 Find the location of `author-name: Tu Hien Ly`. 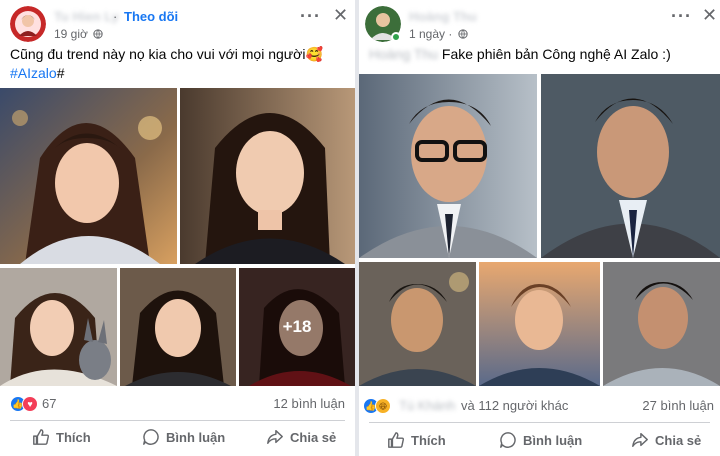

author-name: Tu Hien Ly is located at coordinates (86, 16).